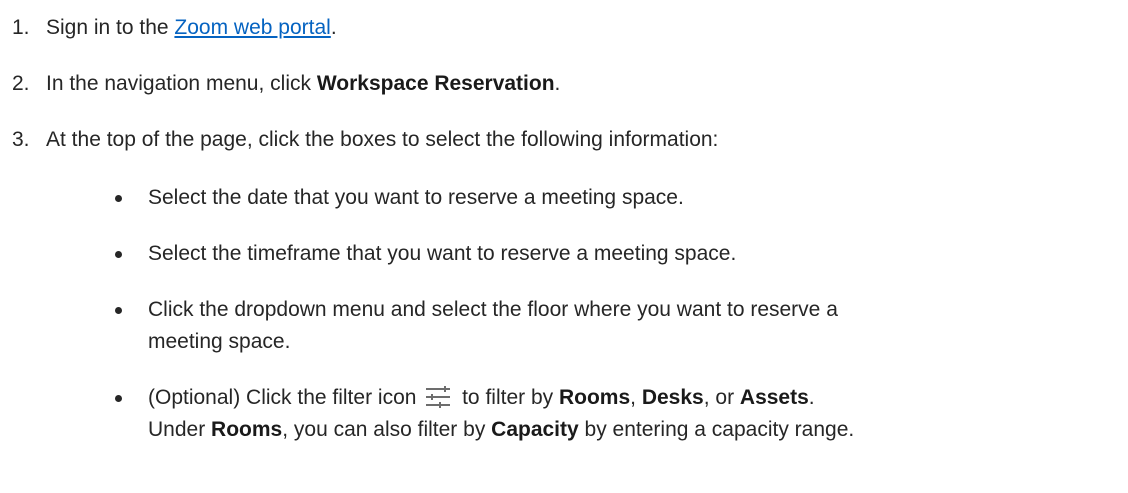  Describe the element at coordinates (219, 341) in the screenshot. I see `bullet-text: meeting space.` at that location.